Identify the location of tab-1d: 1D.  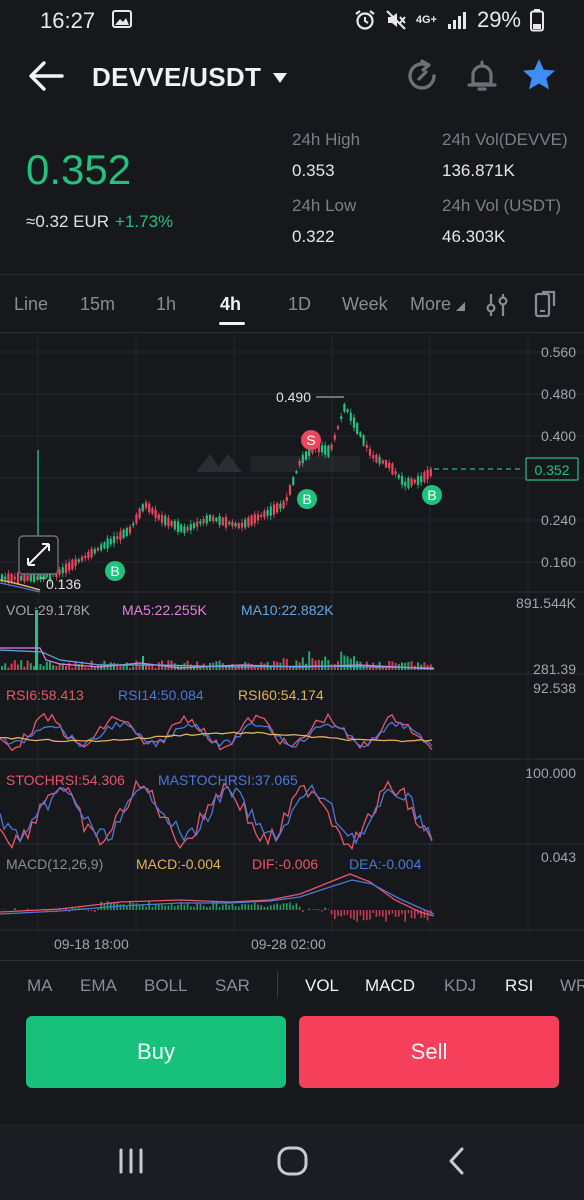
(299, 304).